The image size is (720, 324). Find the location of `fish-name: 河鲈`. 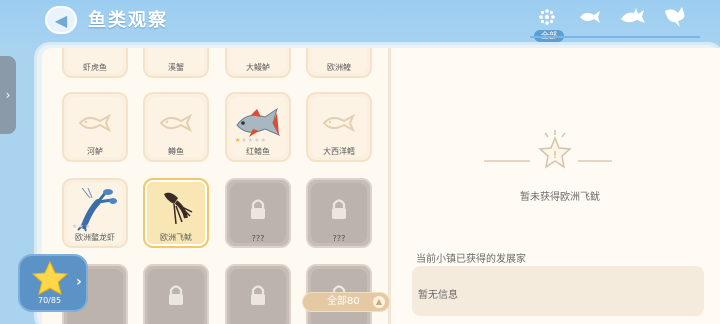

fish-name: 河鲈 is located at coordinates (95, 151).